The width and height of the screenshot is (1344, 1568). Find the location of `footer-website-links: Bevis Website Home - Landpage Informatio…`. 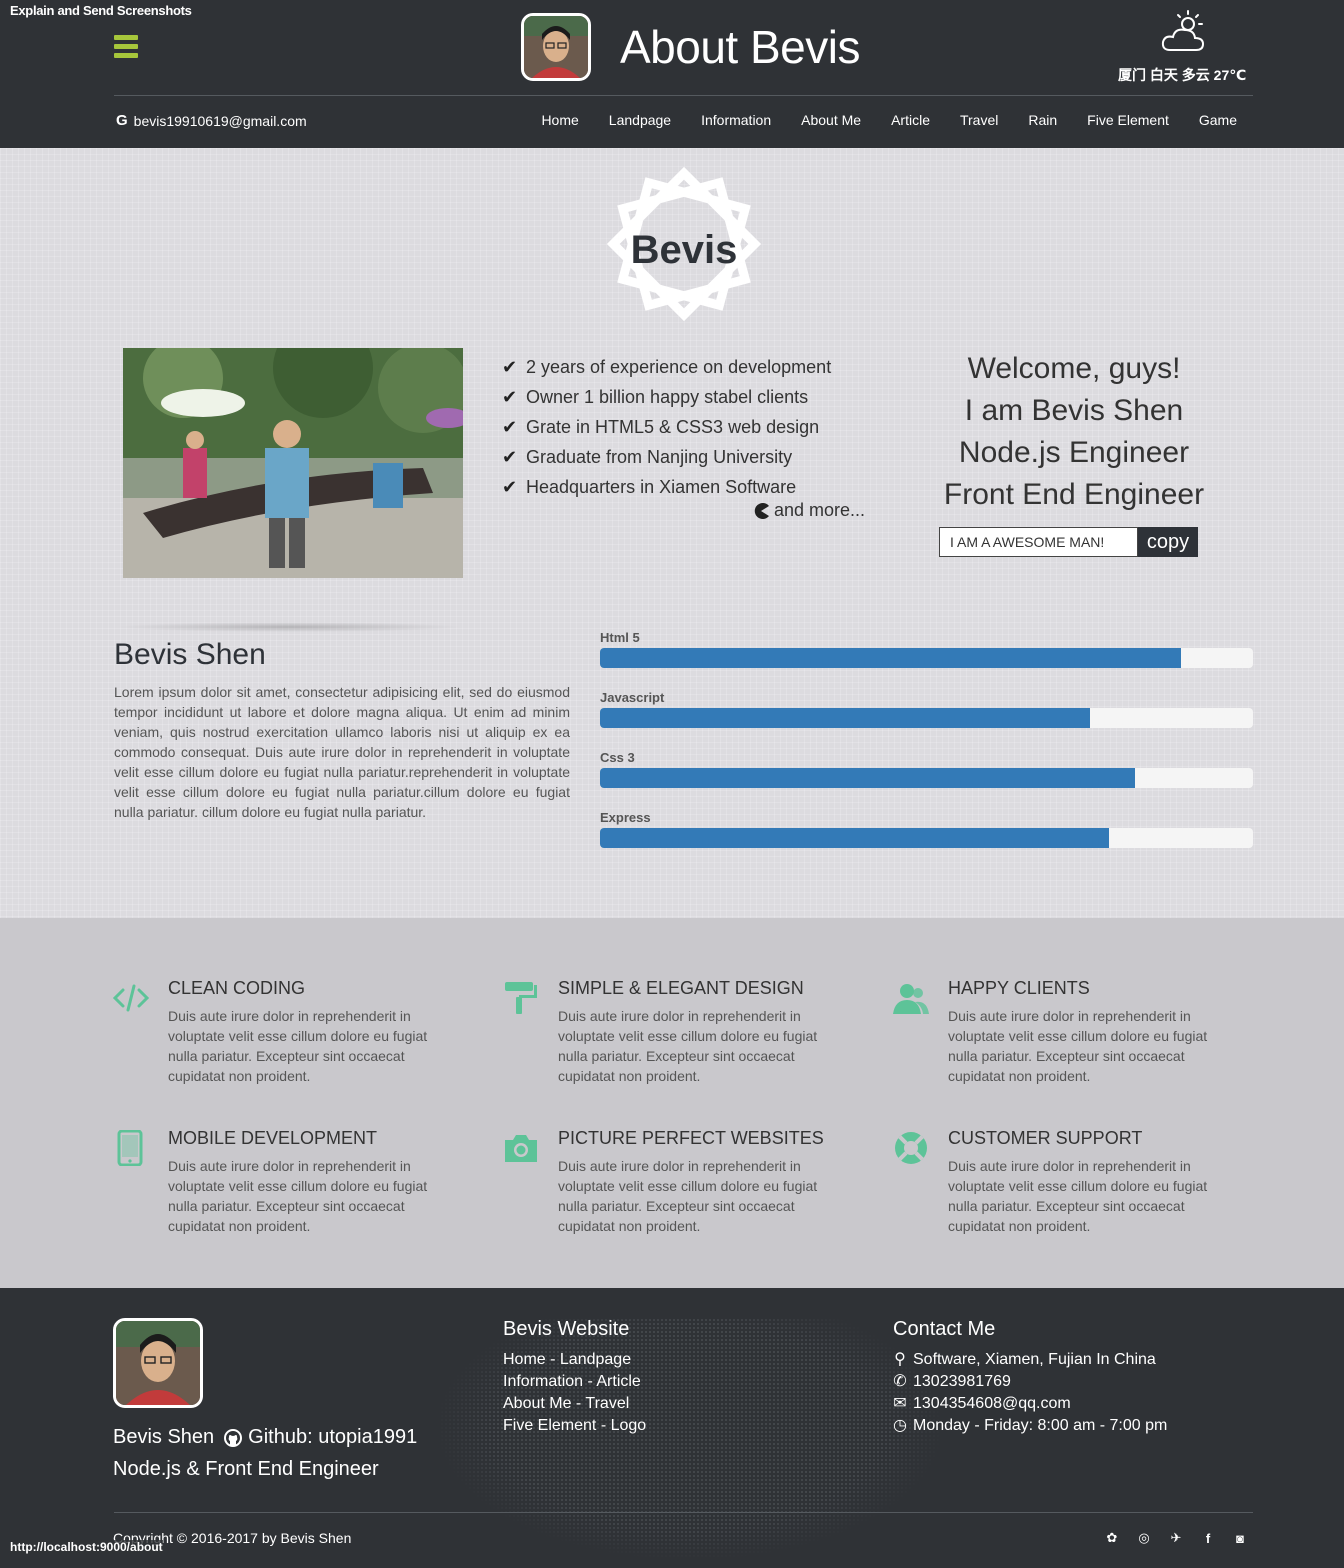

footer-website-links: Bevis Website Home - Landpage Informatio… is located at coordinates (574, 1377).